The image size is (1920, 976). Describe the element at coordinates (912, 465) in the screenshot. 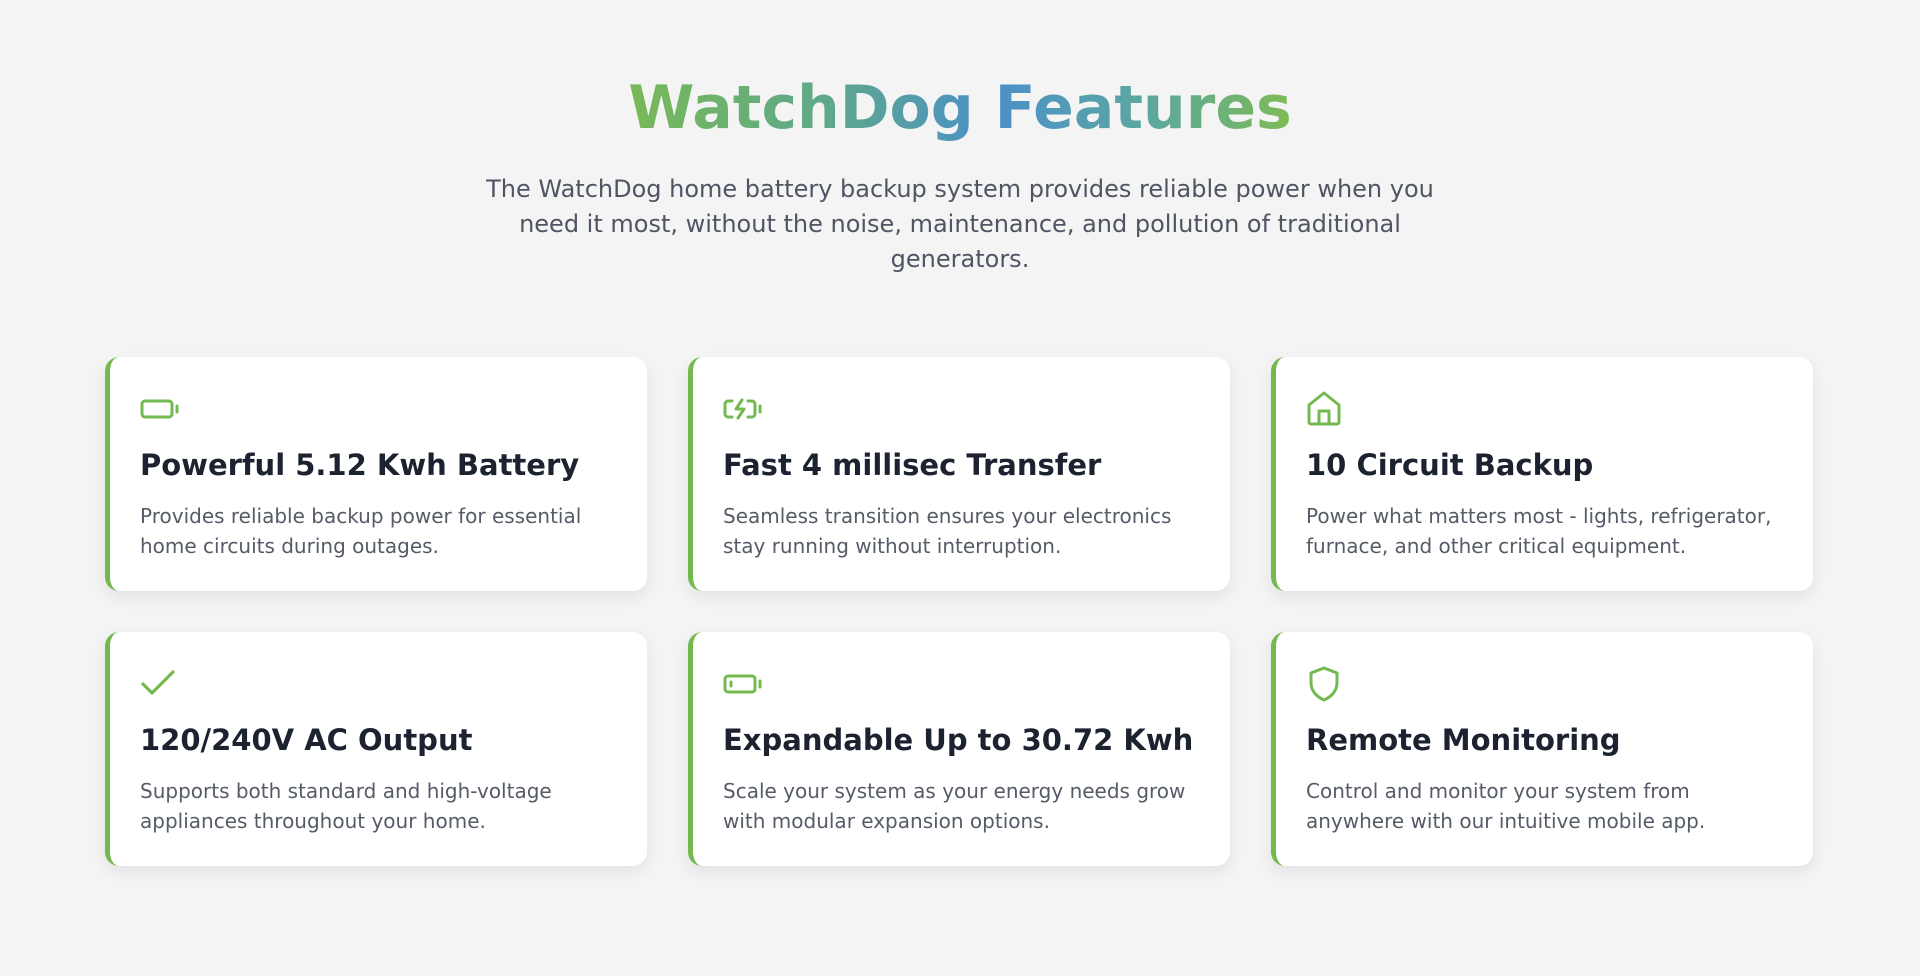

I see `feature-title: Fast 4 millisec Transfer` at that location.